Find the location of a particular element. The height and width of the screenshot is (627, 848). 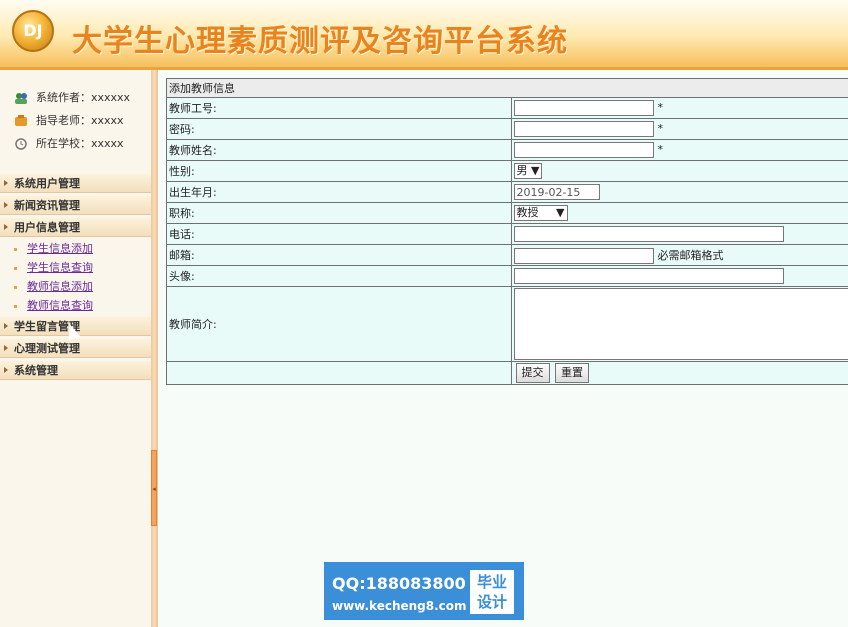

menu-label: 系统用户管理 is located at coordinates (47, 183).